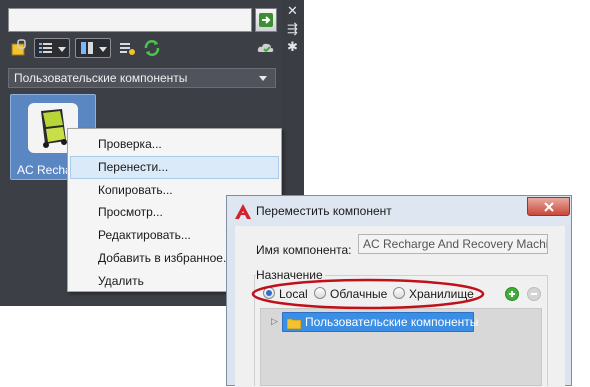 The image size is (590, 387). I want to click on dialog-close-button, so click(548, 206).